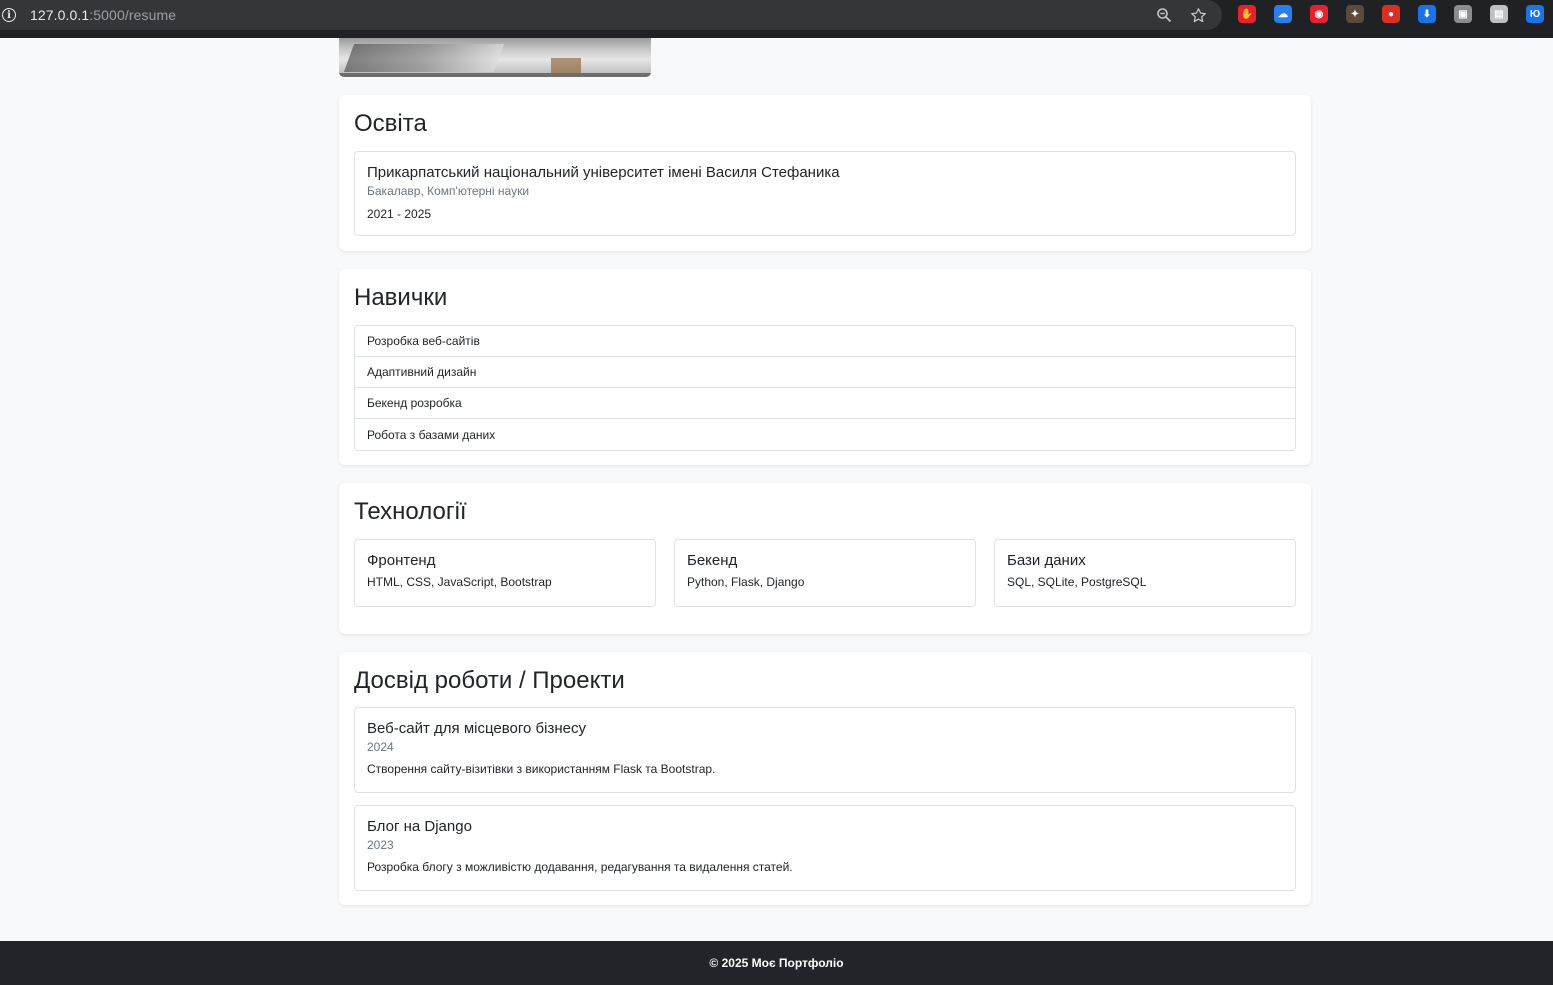 This screenshot has width=1553, height=985. I want to click on url-path: :5000/resume, so click(133, 15).